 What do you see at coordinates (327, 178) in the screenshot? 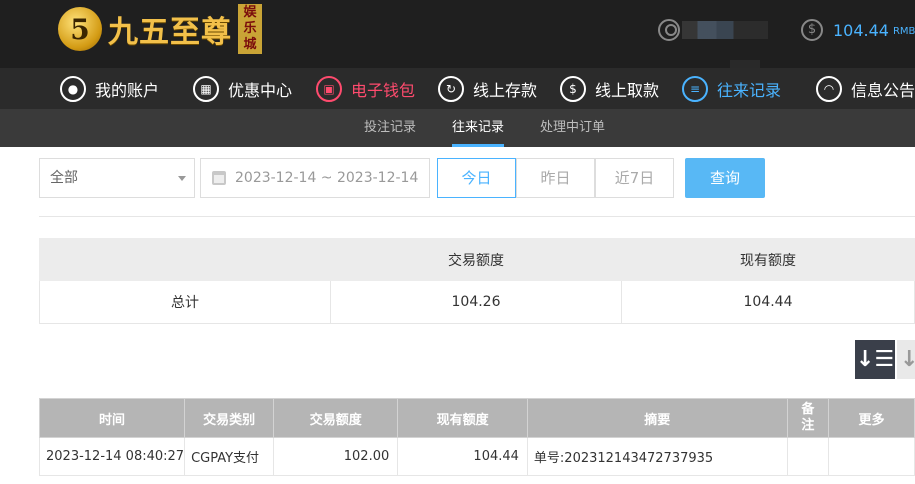
I see `date-range-value: 2023-12-14 ~ 2023-12-14` at bounding box center [327, 178].